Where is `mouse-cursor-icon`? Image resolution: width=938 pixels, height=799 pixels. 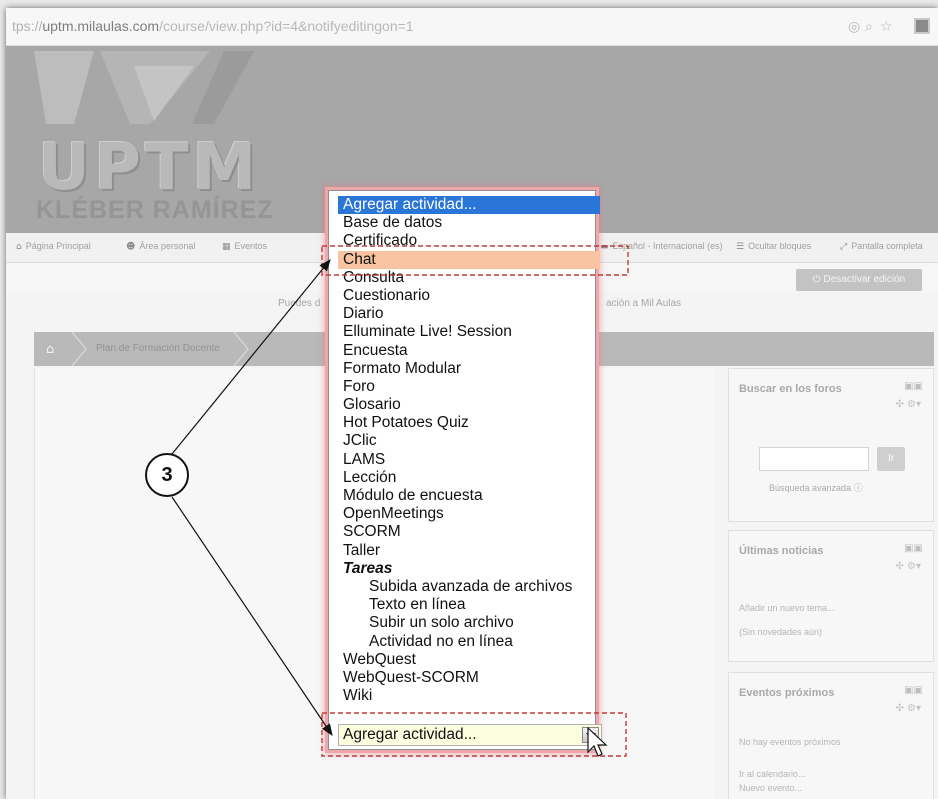 mouse-cursor-icon is located at coordinates (597, 741).